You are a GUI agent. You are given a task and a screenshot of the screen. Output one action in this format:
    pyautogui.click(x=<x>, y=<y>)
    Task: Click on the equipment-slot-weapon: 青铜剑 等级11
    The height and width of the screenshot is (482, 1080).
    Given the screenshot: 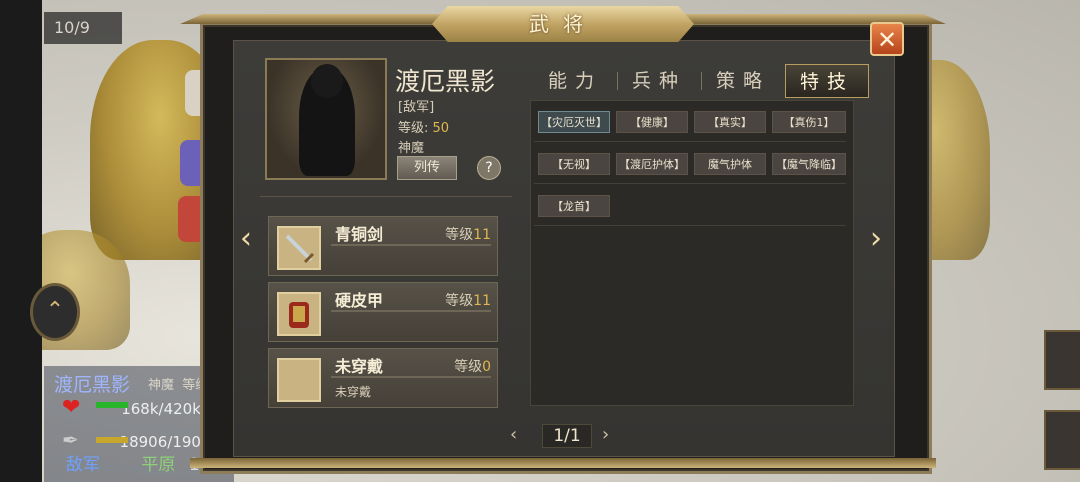 What is the action you would take?
    pyautogui.click(x=383, y=246)
    